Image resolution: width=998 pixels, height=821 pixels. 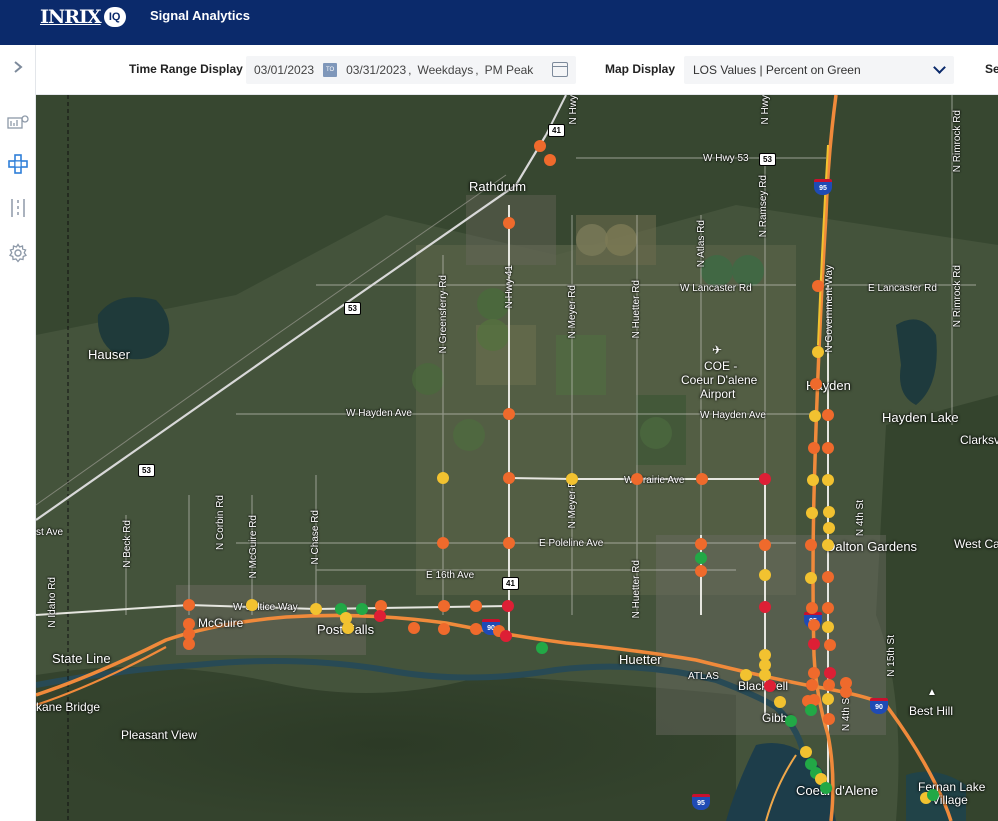 What do you see at coordinates (931, 711) in the screenshot?
I see `place-label: Best Hill` at bounding box center [931, 711].